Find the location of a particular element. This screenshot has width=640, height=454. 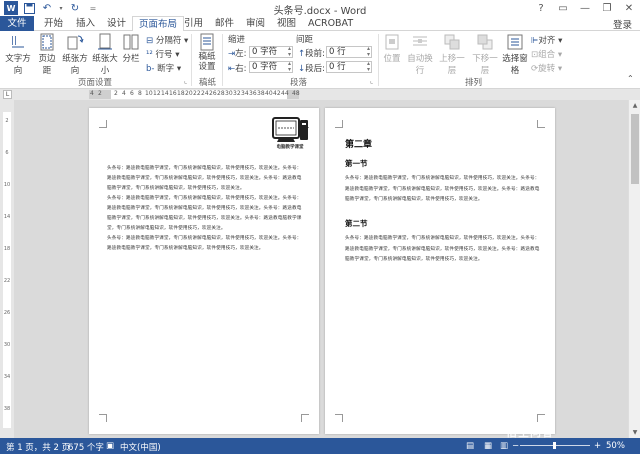

help-button: ? is located at coordinates (541, 8).